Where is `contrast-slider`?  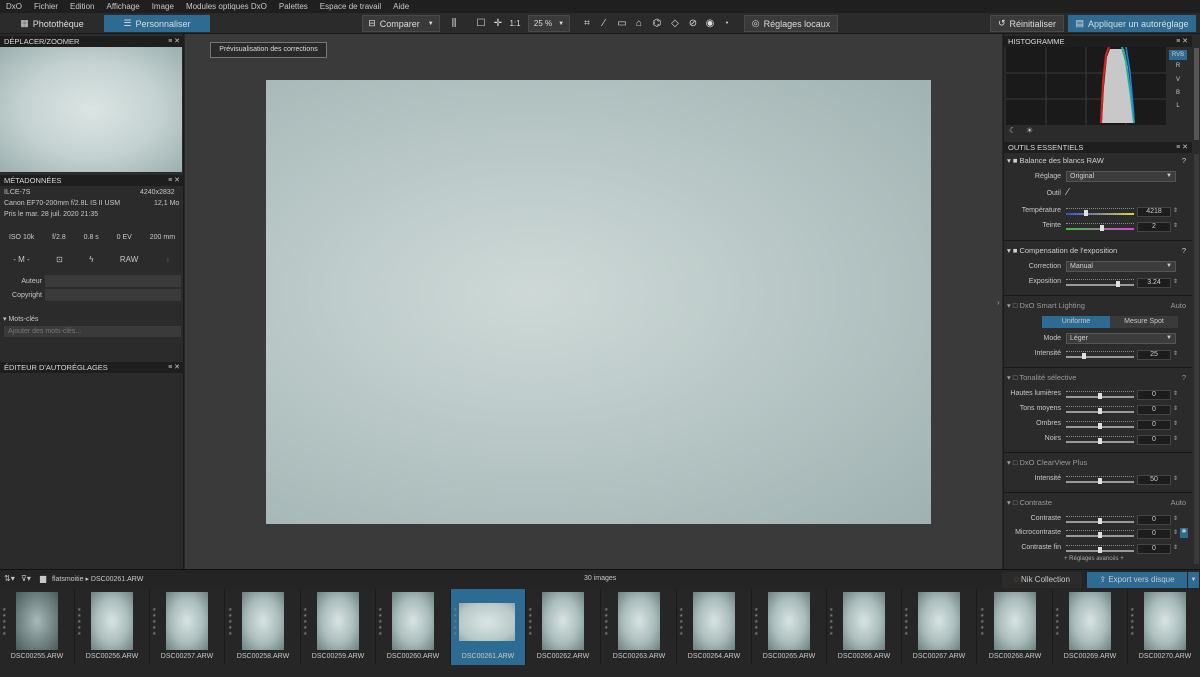 contrast-slider is located at coordinates (1100, 520).